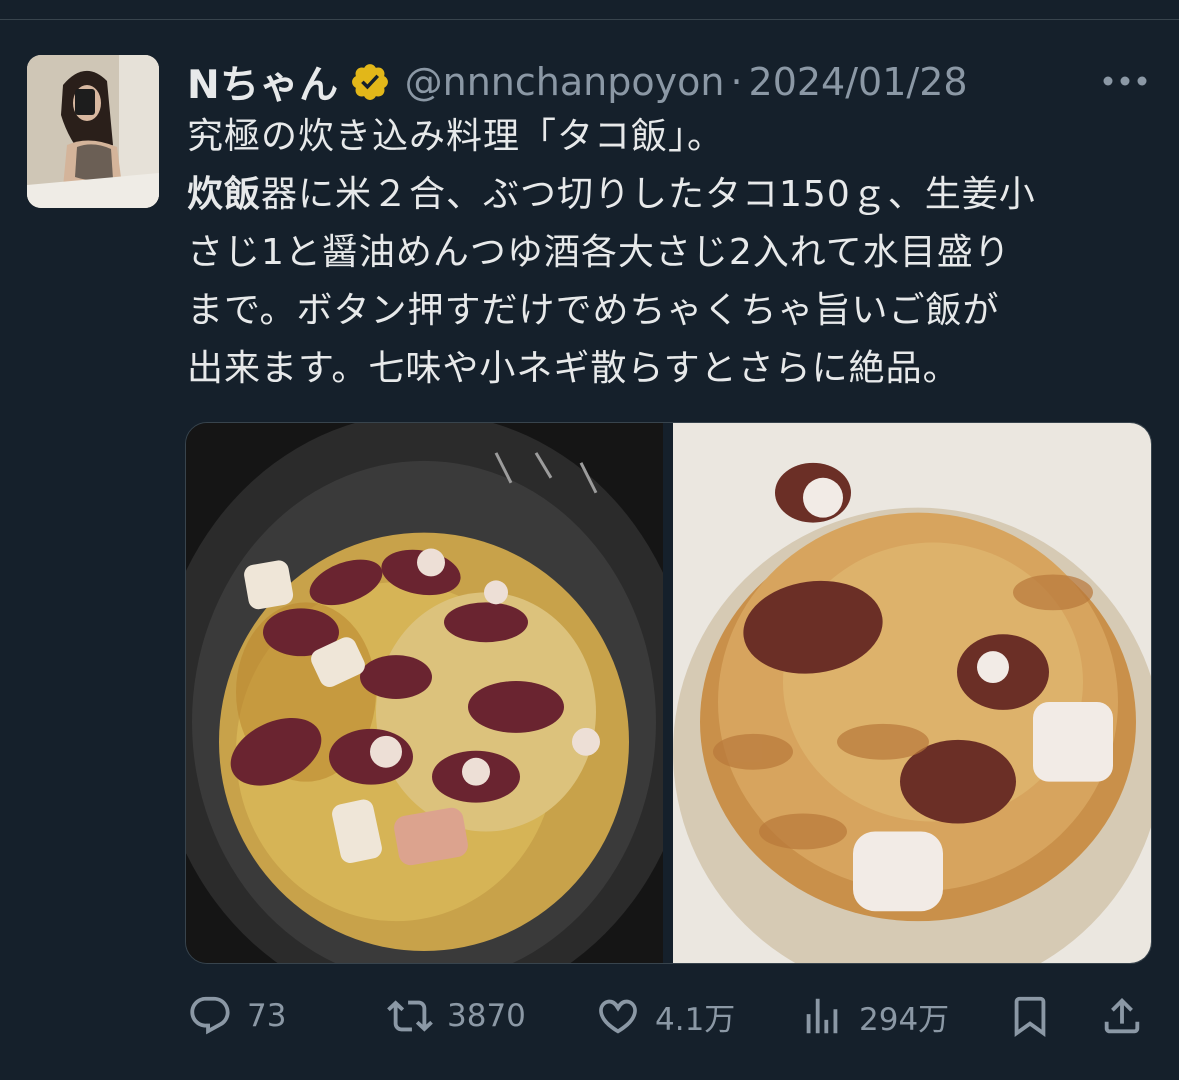  I want to click on tweet-header: Nちゃん @nnnchanpoyon · 2024/01/28, so click(577, 82).